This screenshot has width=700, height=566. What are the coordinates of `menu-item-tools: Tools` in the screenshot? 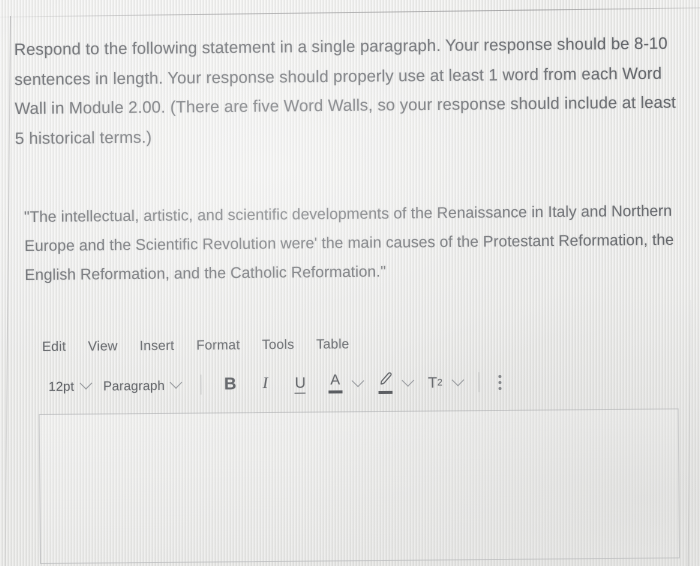 It's located at (278, 343).